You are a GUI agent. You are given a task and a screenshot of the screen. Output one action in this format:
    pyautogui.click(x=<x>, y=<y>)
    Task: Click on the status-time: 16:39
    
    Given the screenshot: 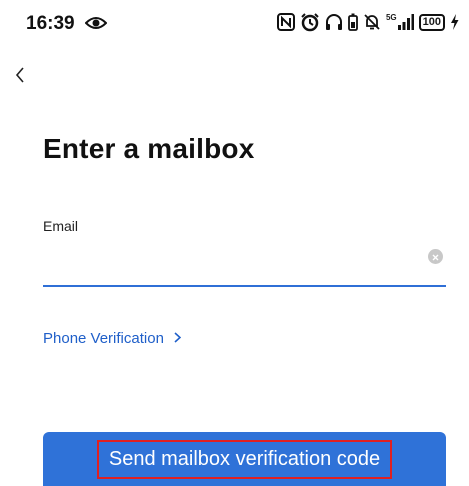 What is the action you would take?
    pyautogui.click(x=50, y=23)
    